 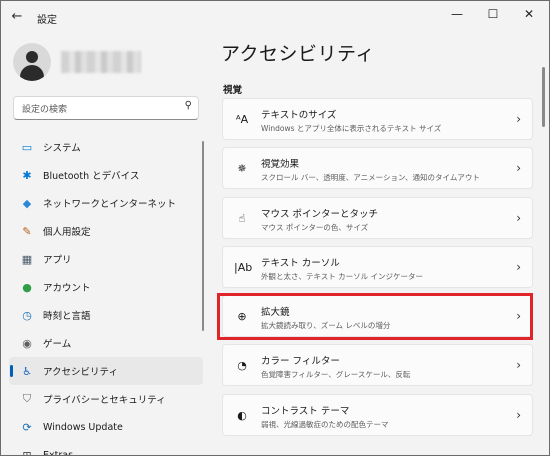 What do you see at coordinates (377, 266) in the screenshot?
I see `settings-card-3: |Ab テキスト カーソル外観と太さ、テキスト カーソル インジケーター ›` at bounding box center [377, 266].